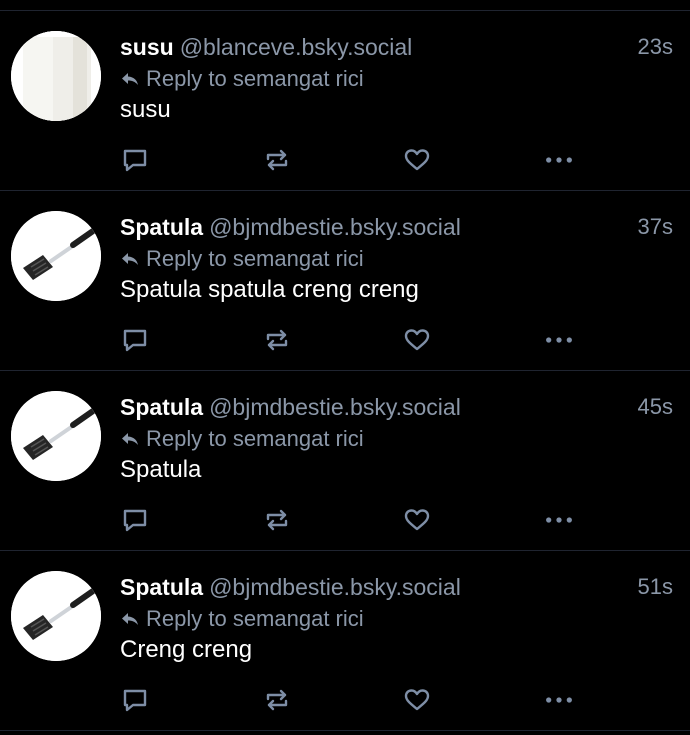  What do you see at coordinates (161, 469) in the screenshot?
I see `post-text: Spatula` at bounding box center [161, 469].